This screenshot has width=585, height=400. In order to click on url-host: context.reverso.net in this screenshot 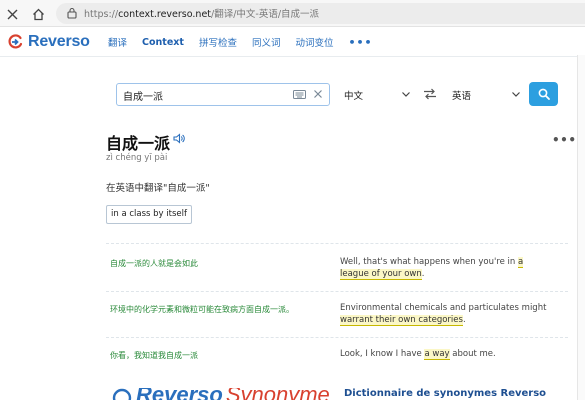, I will do `click(165, 14)`.